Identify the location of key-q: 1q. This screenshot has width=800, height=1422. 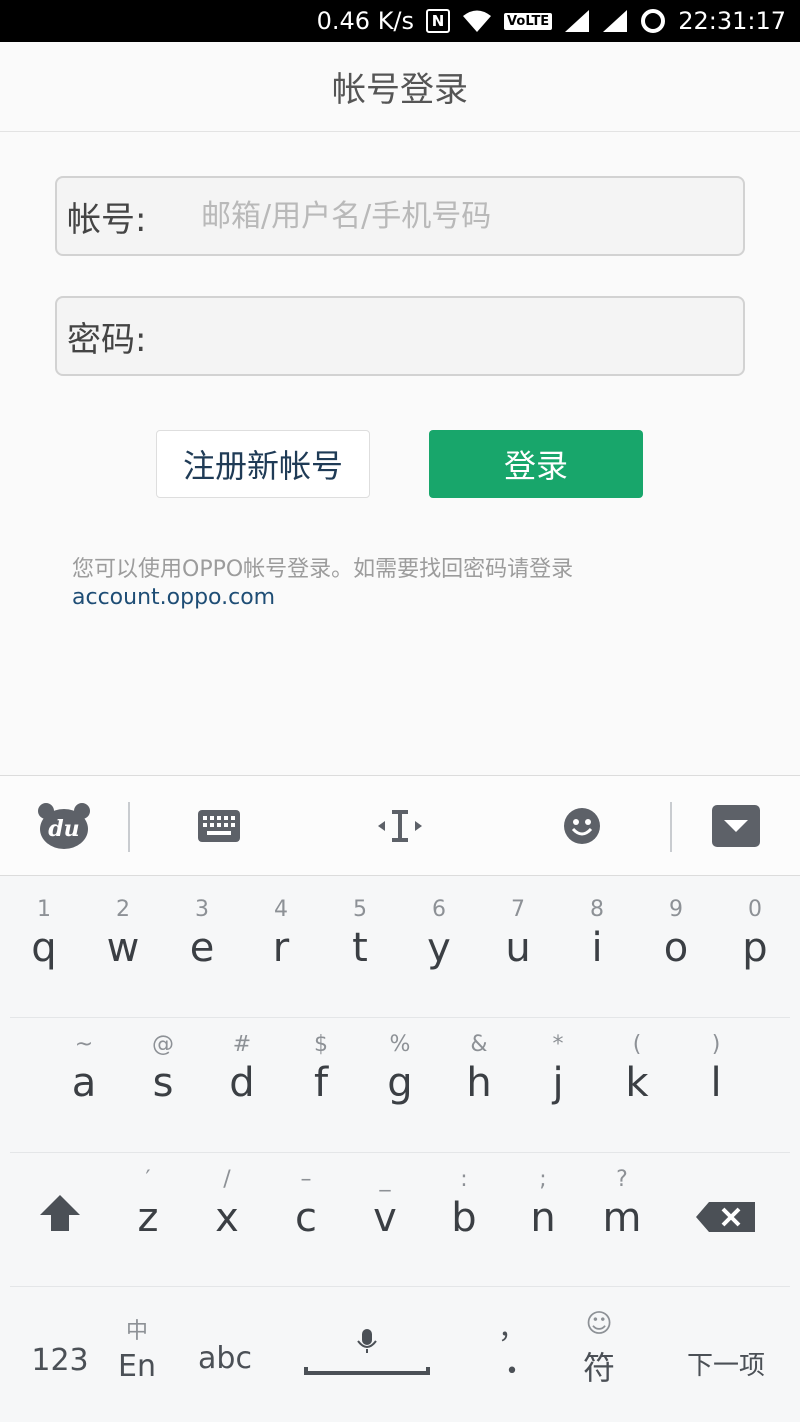
(44, 933).